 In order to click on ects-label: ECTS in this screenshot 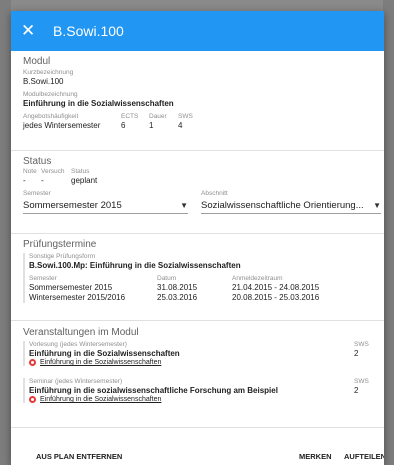, I will do `click(130, 116)`.